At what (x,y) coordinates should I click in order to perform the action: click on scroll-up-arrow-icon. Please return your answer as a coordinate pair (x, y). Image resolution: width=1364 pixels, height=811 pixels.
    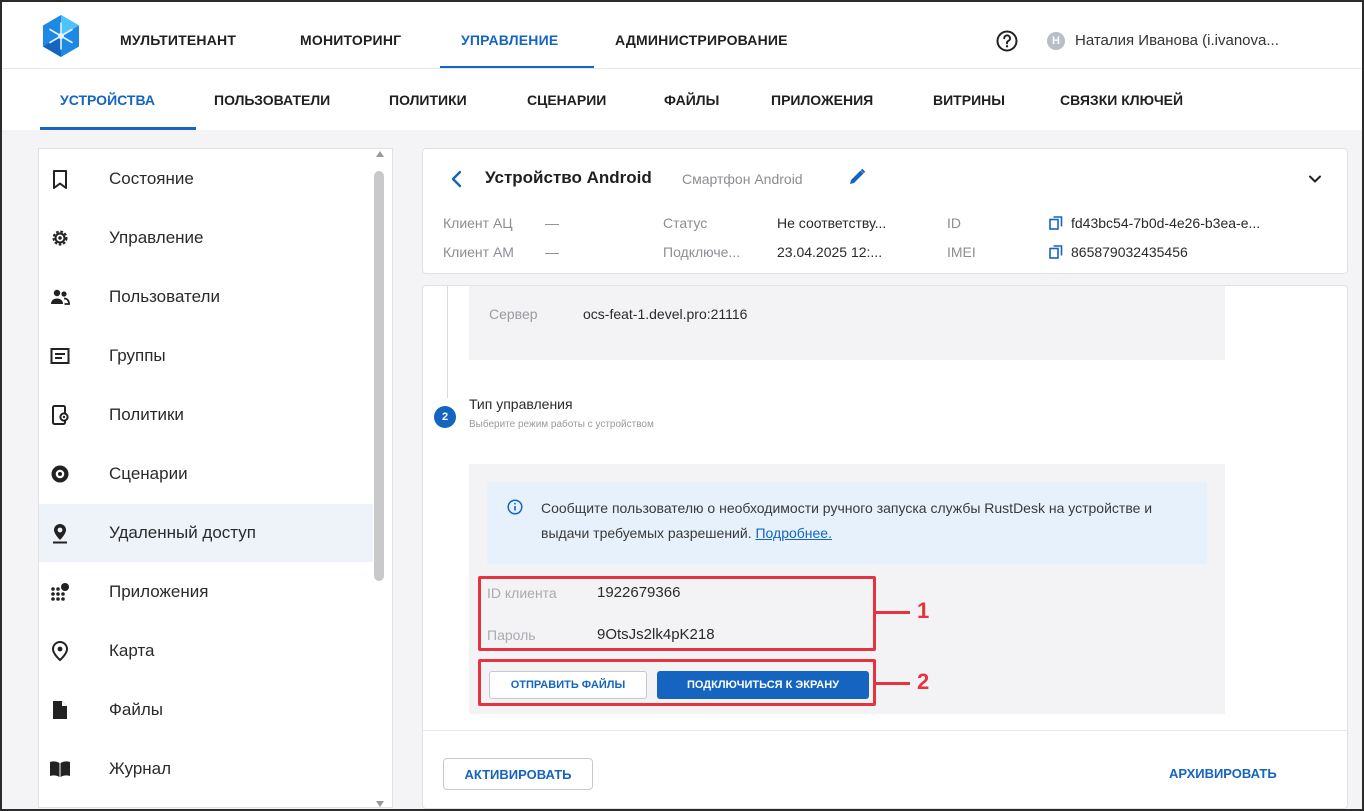
    Looking at the image, I should click on (380, 154).